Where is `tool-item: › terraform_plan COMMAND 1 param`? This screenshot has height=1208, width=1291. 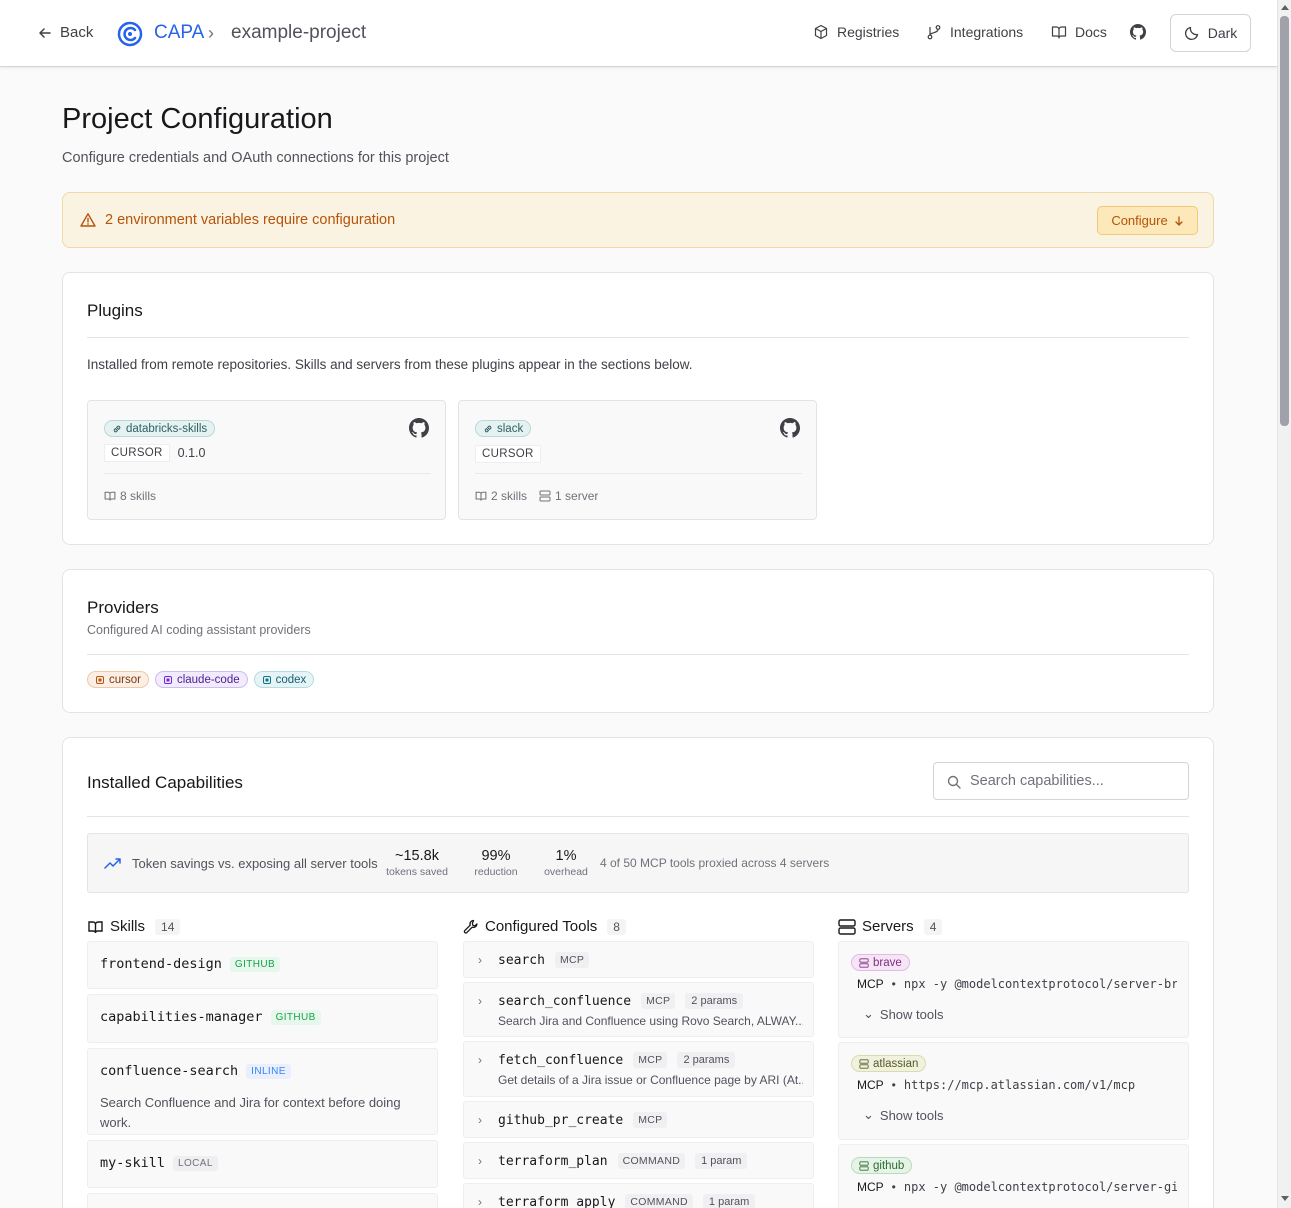
tool-item: › terraform_plan COMMAND 1 param is located at coordinates (638, 1160).